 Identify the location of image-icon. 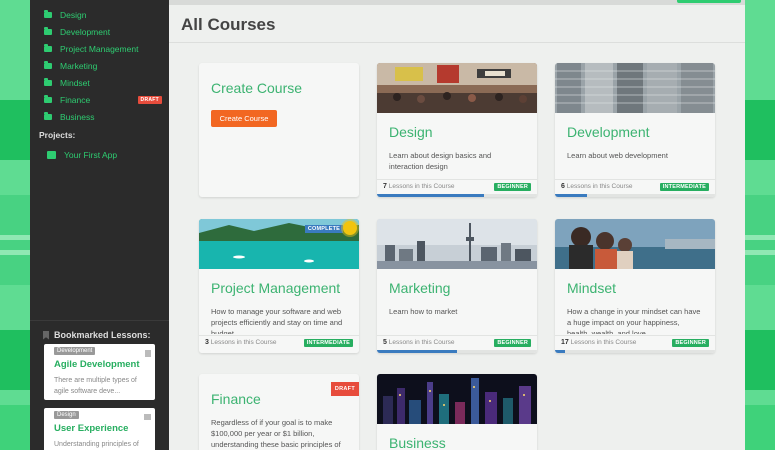
(147, 417).